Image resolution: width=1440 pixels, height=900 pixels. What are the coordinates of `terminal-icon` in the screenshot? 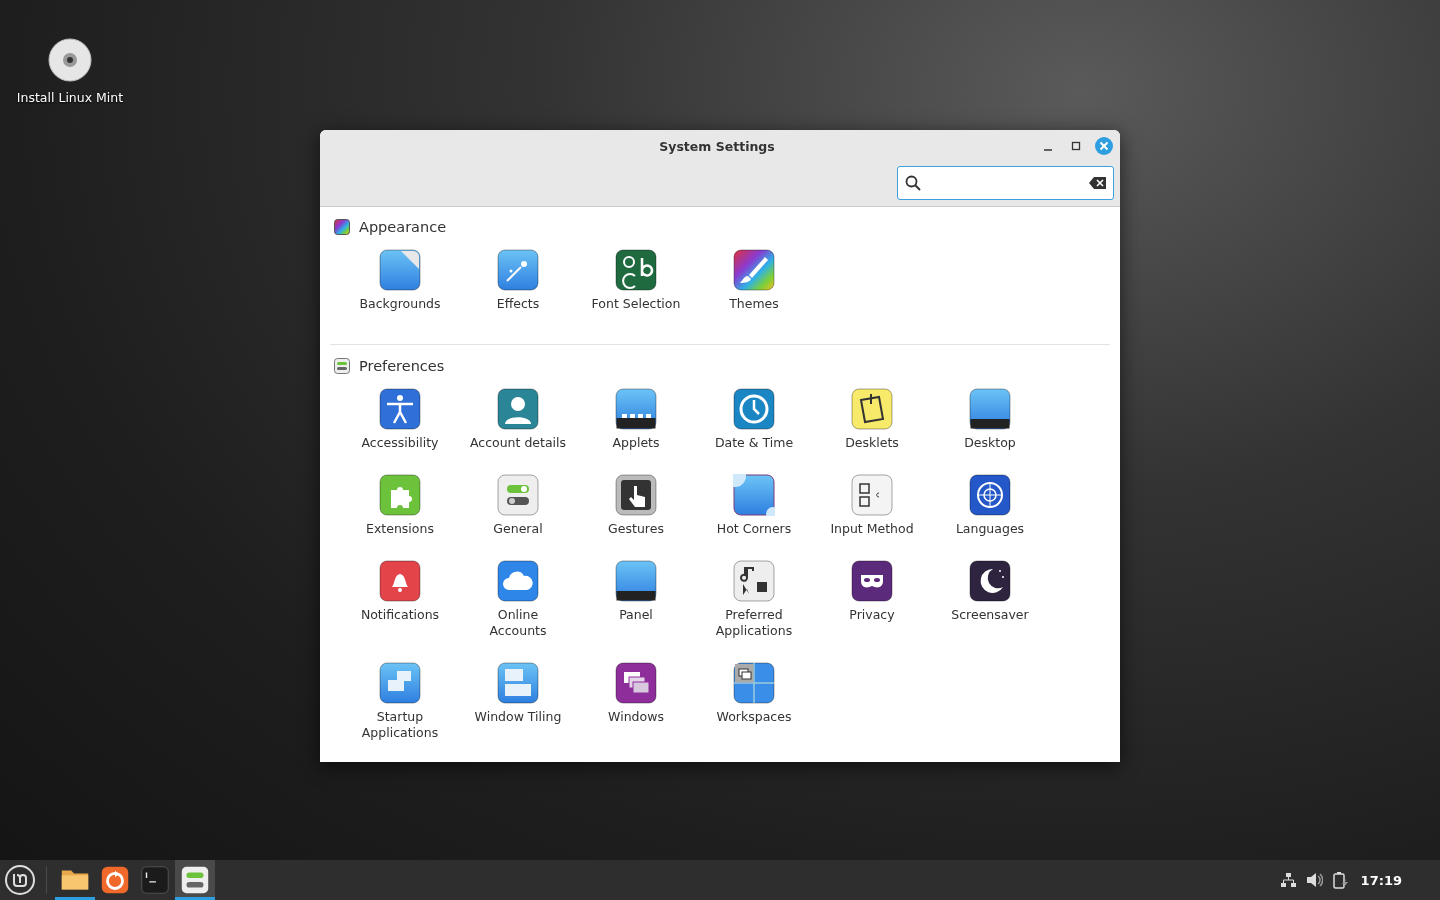 It's located at (155, 880).